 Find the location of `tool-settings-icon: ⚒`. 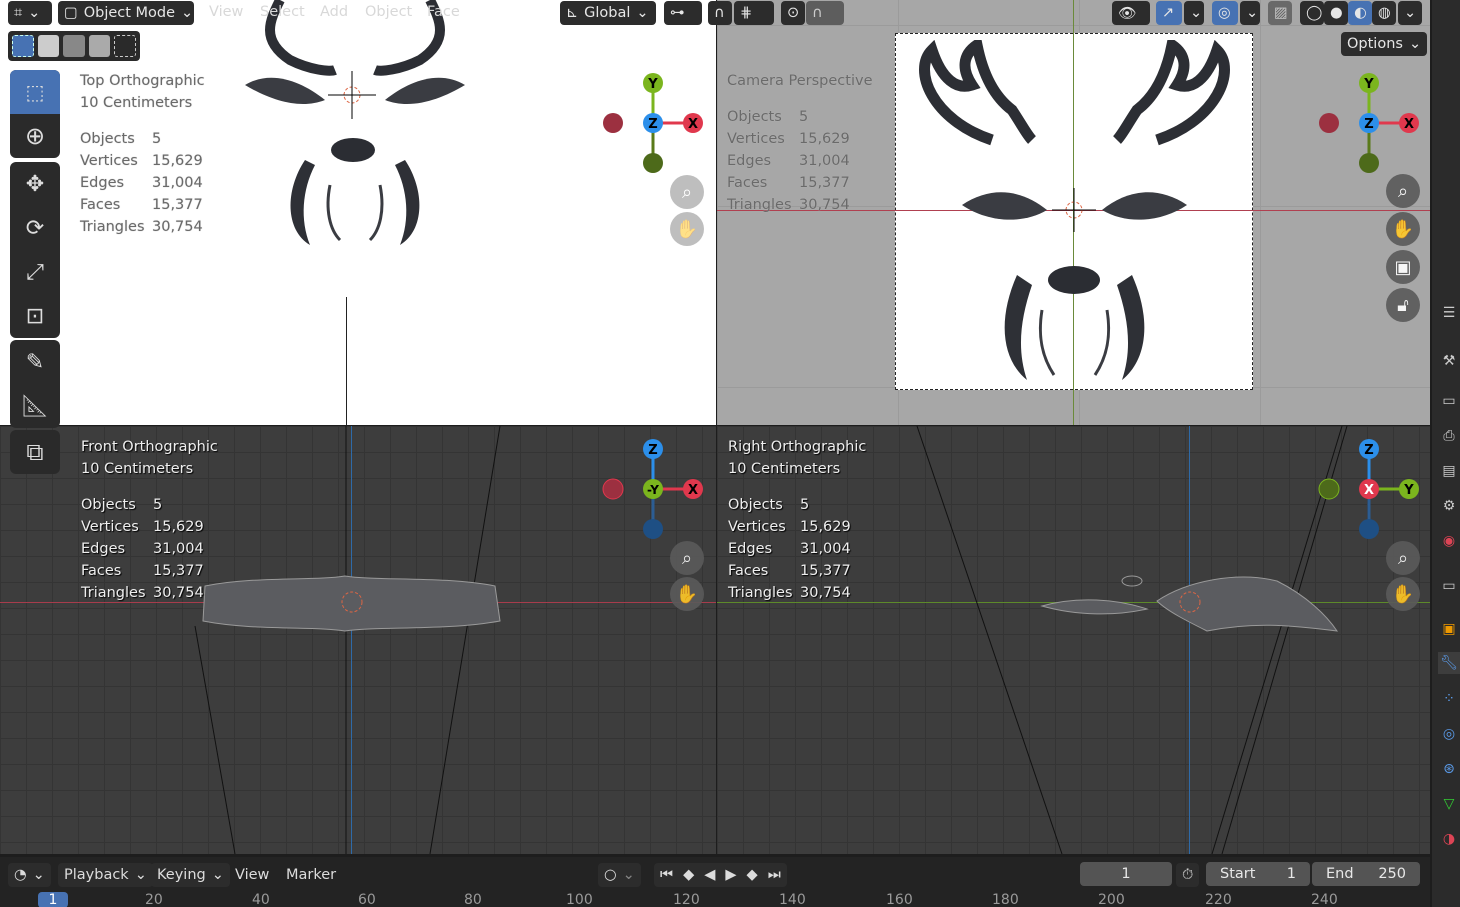

tool-settings-icon: ⚒ is located at coordinates (1449, 361).